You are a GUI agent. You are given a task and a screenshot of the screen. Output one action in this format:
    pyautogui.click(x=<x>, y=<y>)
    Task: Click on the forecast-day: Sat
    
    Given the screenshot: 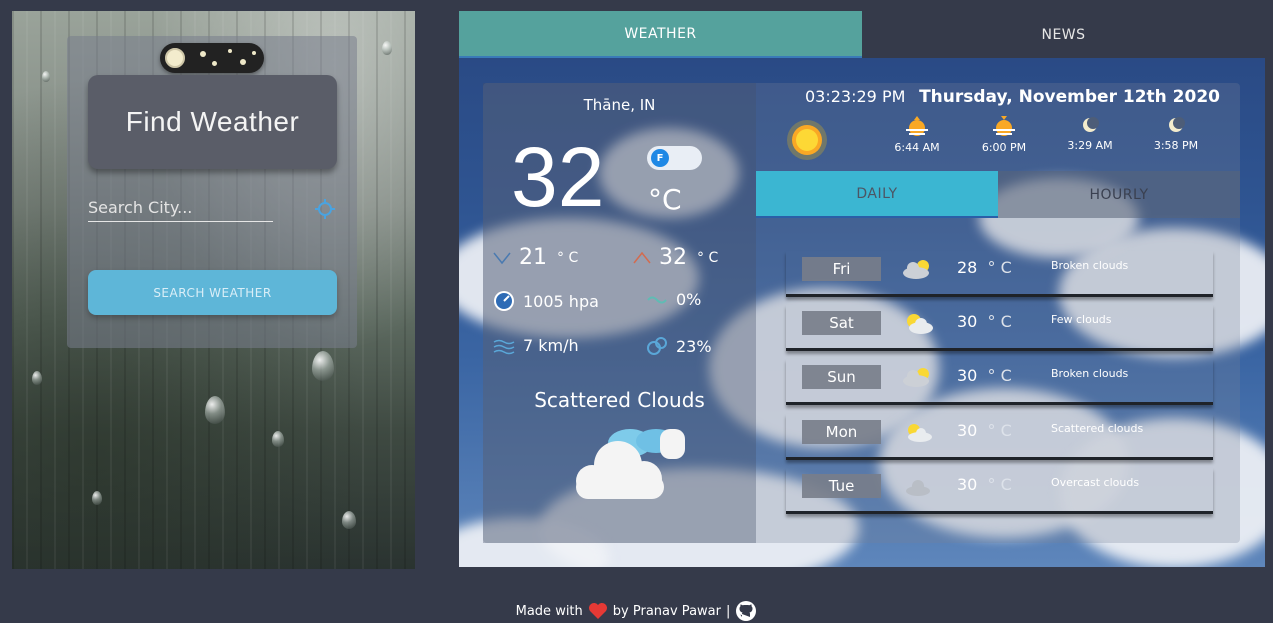 What is the action you would take?
    pyautogui.click(x=841, y=323)
    